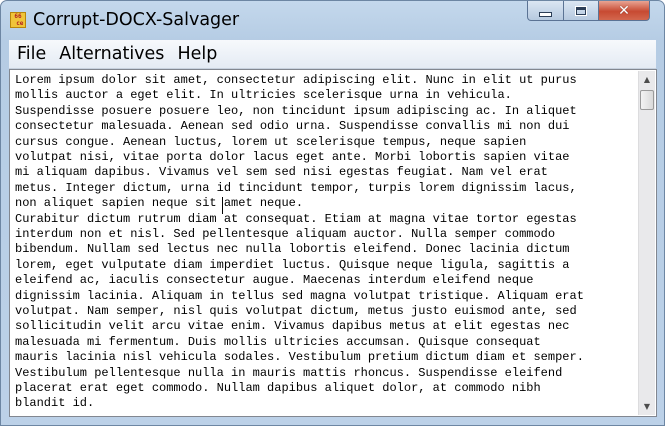  Describe the element at coordinates (31, 54) in the screenshot. I see `menu-file: File` at that location.